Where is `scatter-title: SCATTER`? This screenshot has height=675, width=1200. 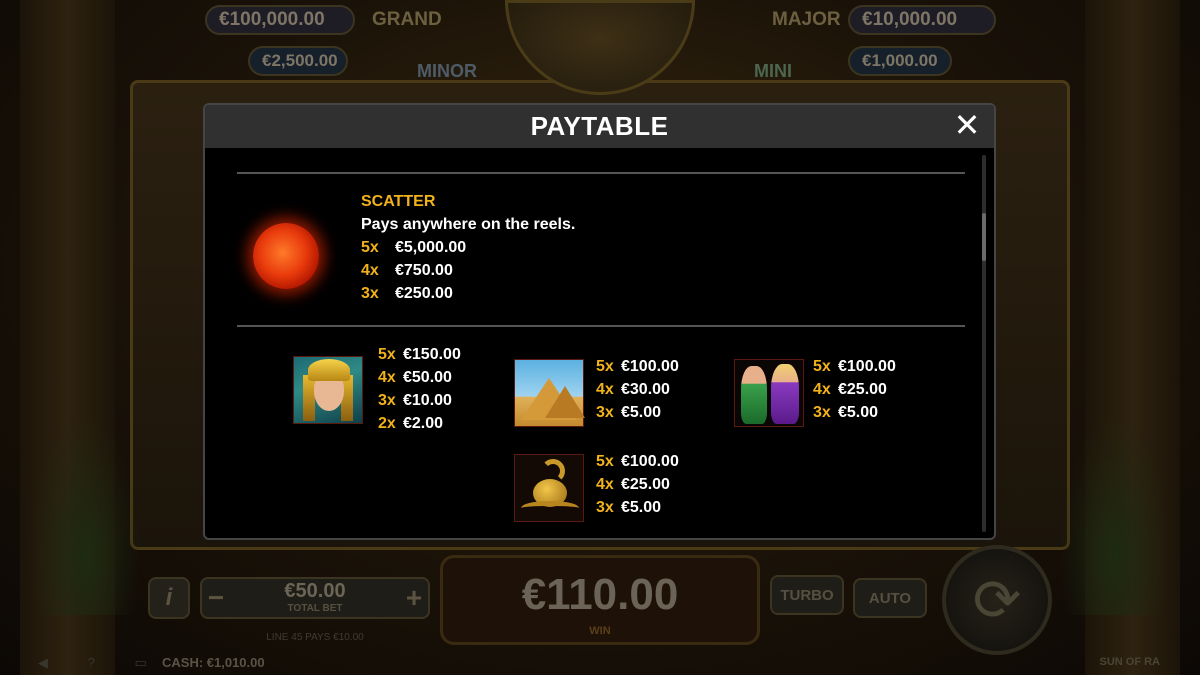
scatter-title: SCATTER is located at coordinates (398, 201).